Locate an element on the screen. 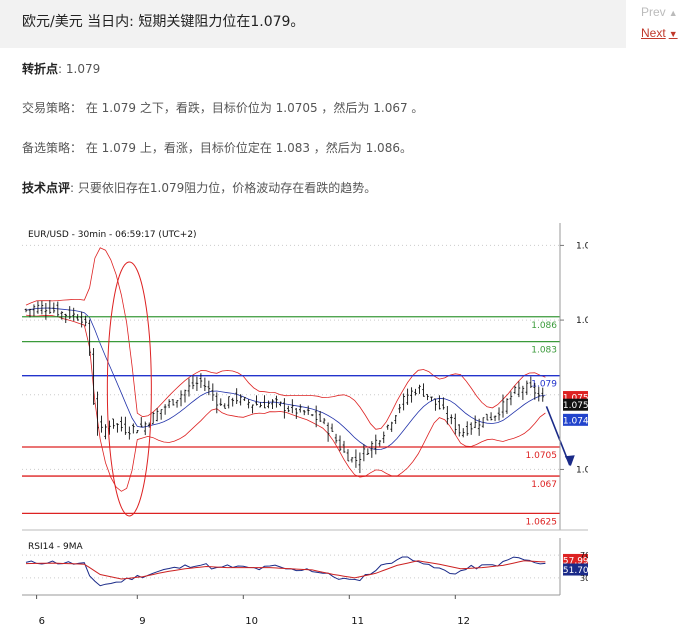 The height and width of the screenshot is (633, 688). y-tick-label-2: 1.0678 is located at coordinates (582, 470).